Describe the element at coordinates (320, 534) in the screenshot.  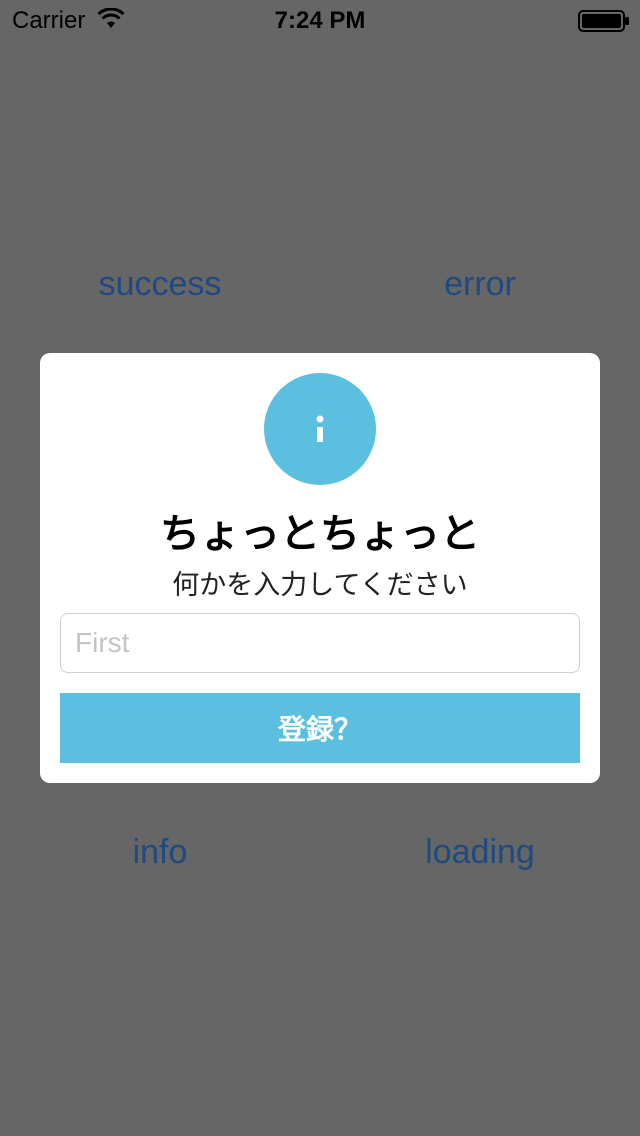
I see `alert-title: ちょっとちょっと` at that location.